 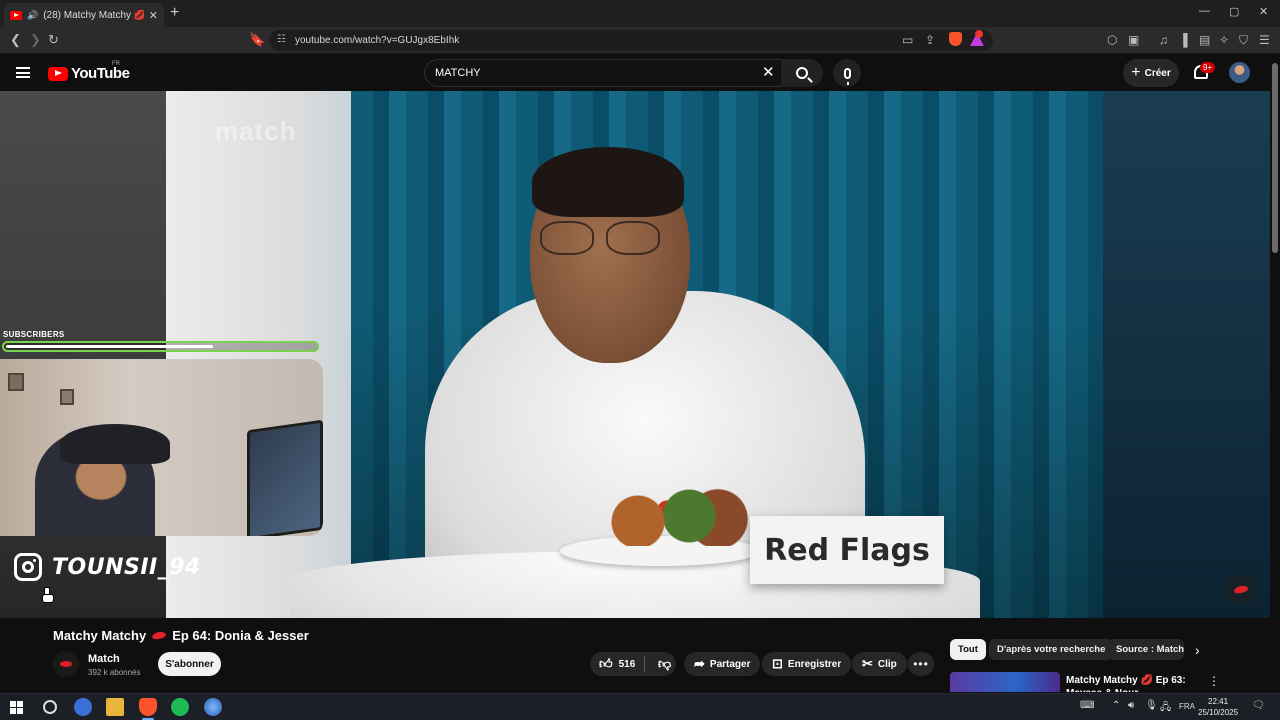 What do you see at coordinates (174, 13) in the screenshot?
I see `new-tab-button: +` at bounding box center [174, 13].